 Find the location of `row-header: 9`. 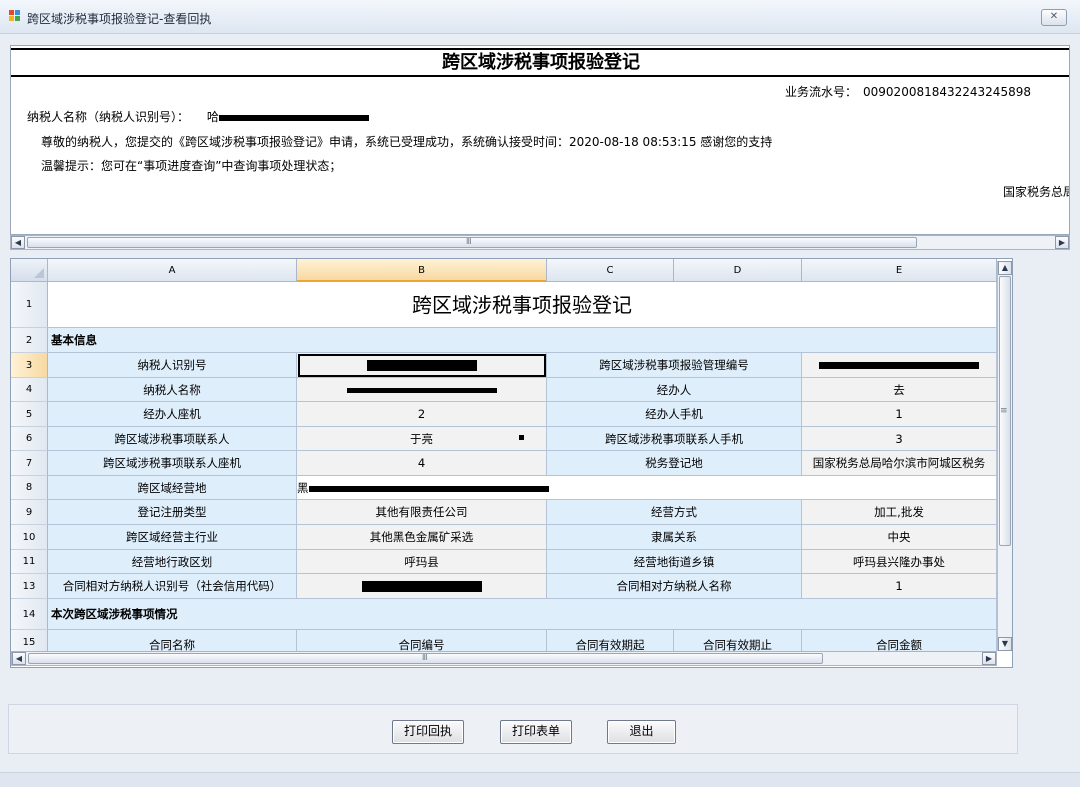

row-header: 9 is located at coordinates (29, 512).